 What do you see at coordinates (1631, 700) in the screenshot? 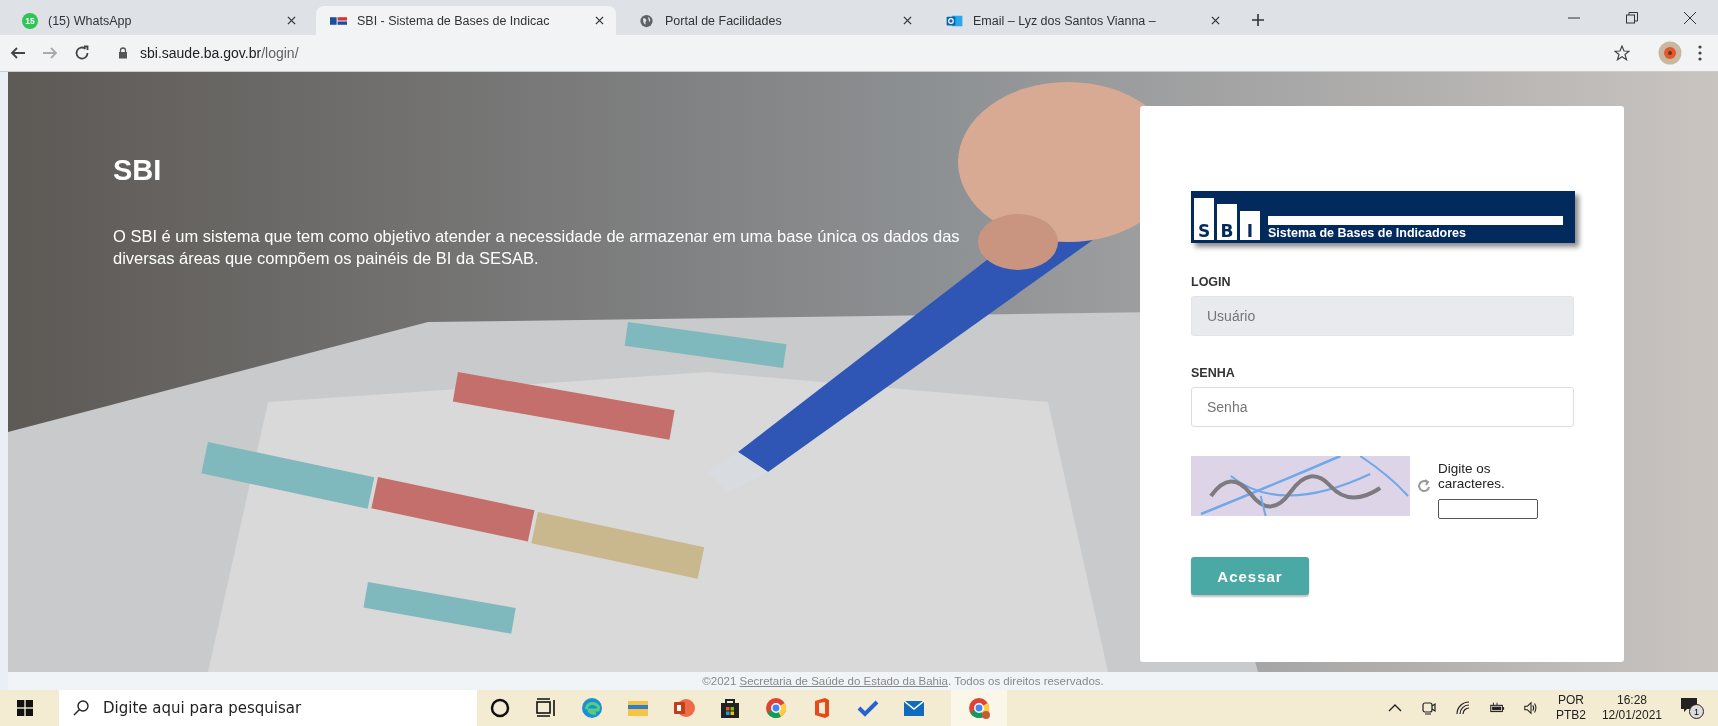
I see `time-text: 16:28` at bounding box center [1631, 700].